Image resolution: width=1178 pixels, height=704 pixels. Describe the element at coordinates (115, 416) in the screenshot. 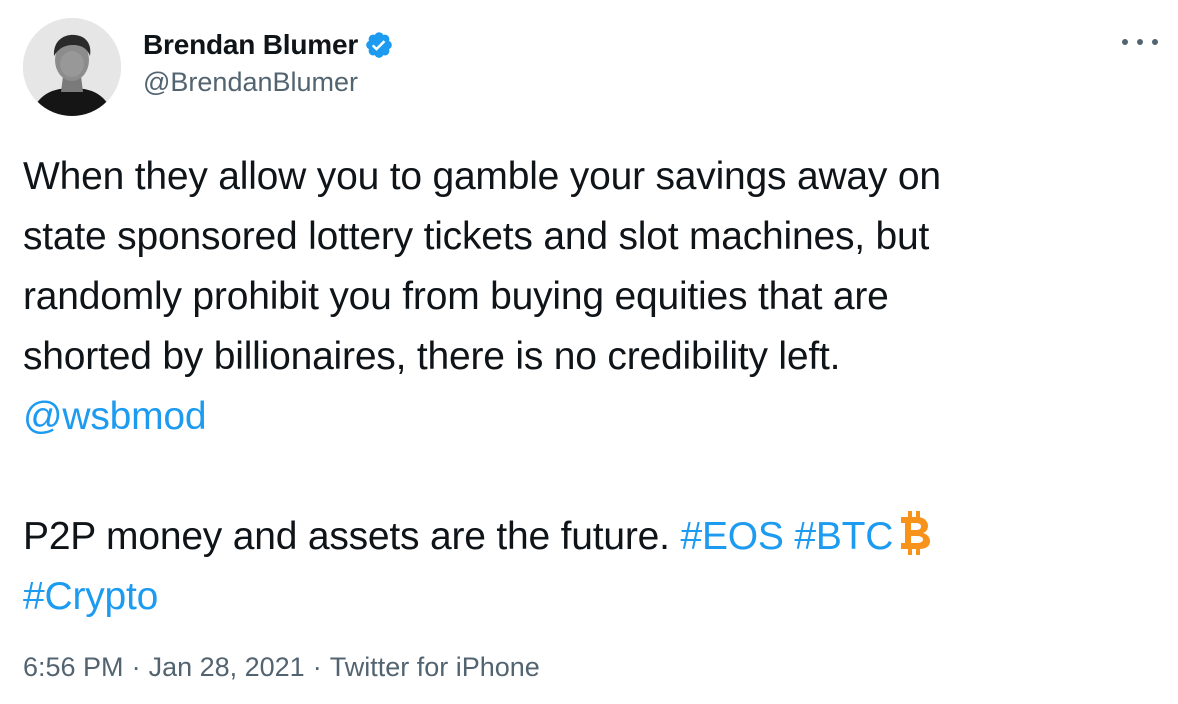

I see `mention-link-wsbmod: @wsbmod` at that location.